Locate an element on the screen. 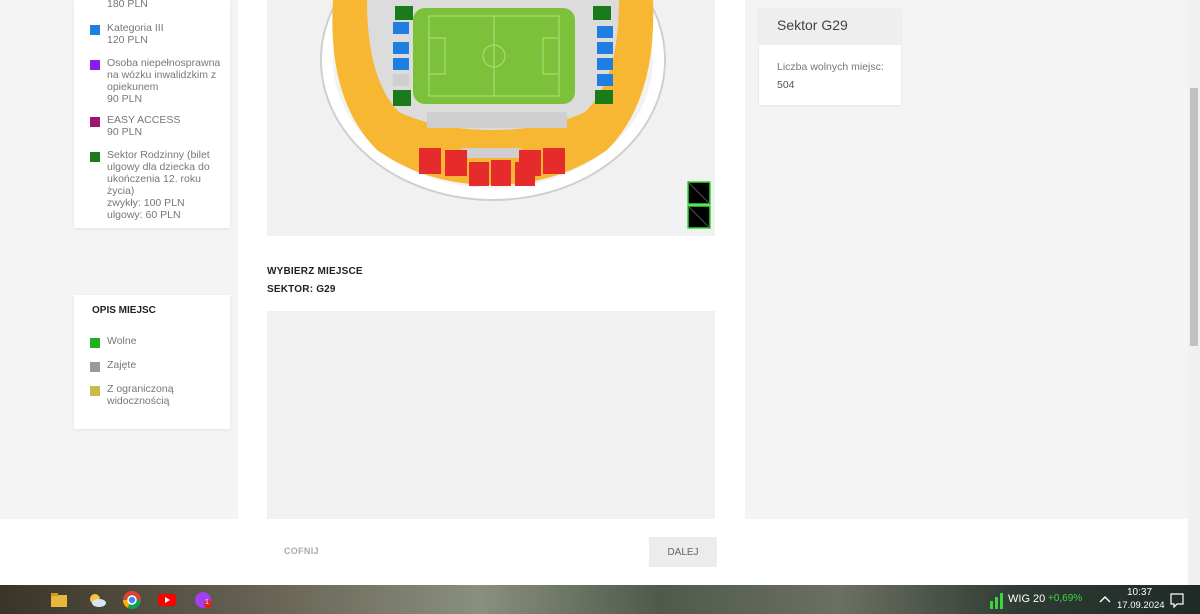 This screenshot has height=614, width=1200. back-button: COFNIJ is located at coordinates (301, 551).